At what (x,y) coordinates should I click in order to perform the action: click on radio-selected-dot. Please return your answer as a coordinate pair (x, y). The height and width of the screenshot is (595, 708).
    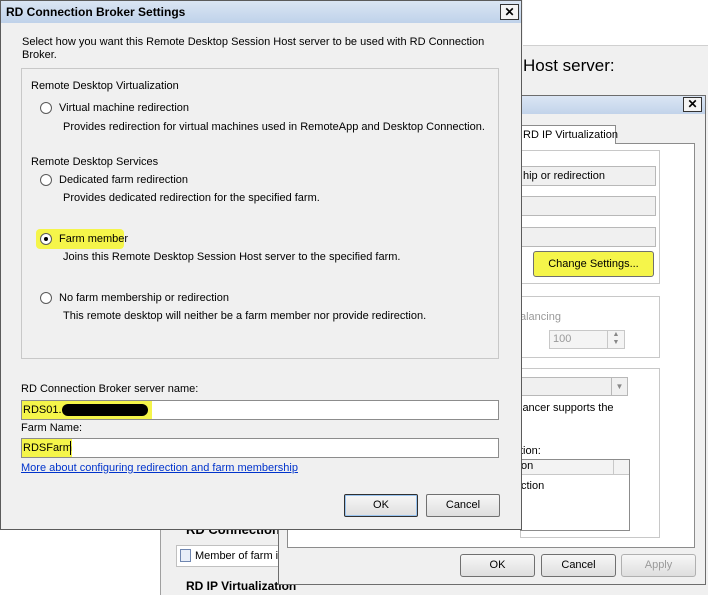
    Looking at the image, I should click on (46, 239).